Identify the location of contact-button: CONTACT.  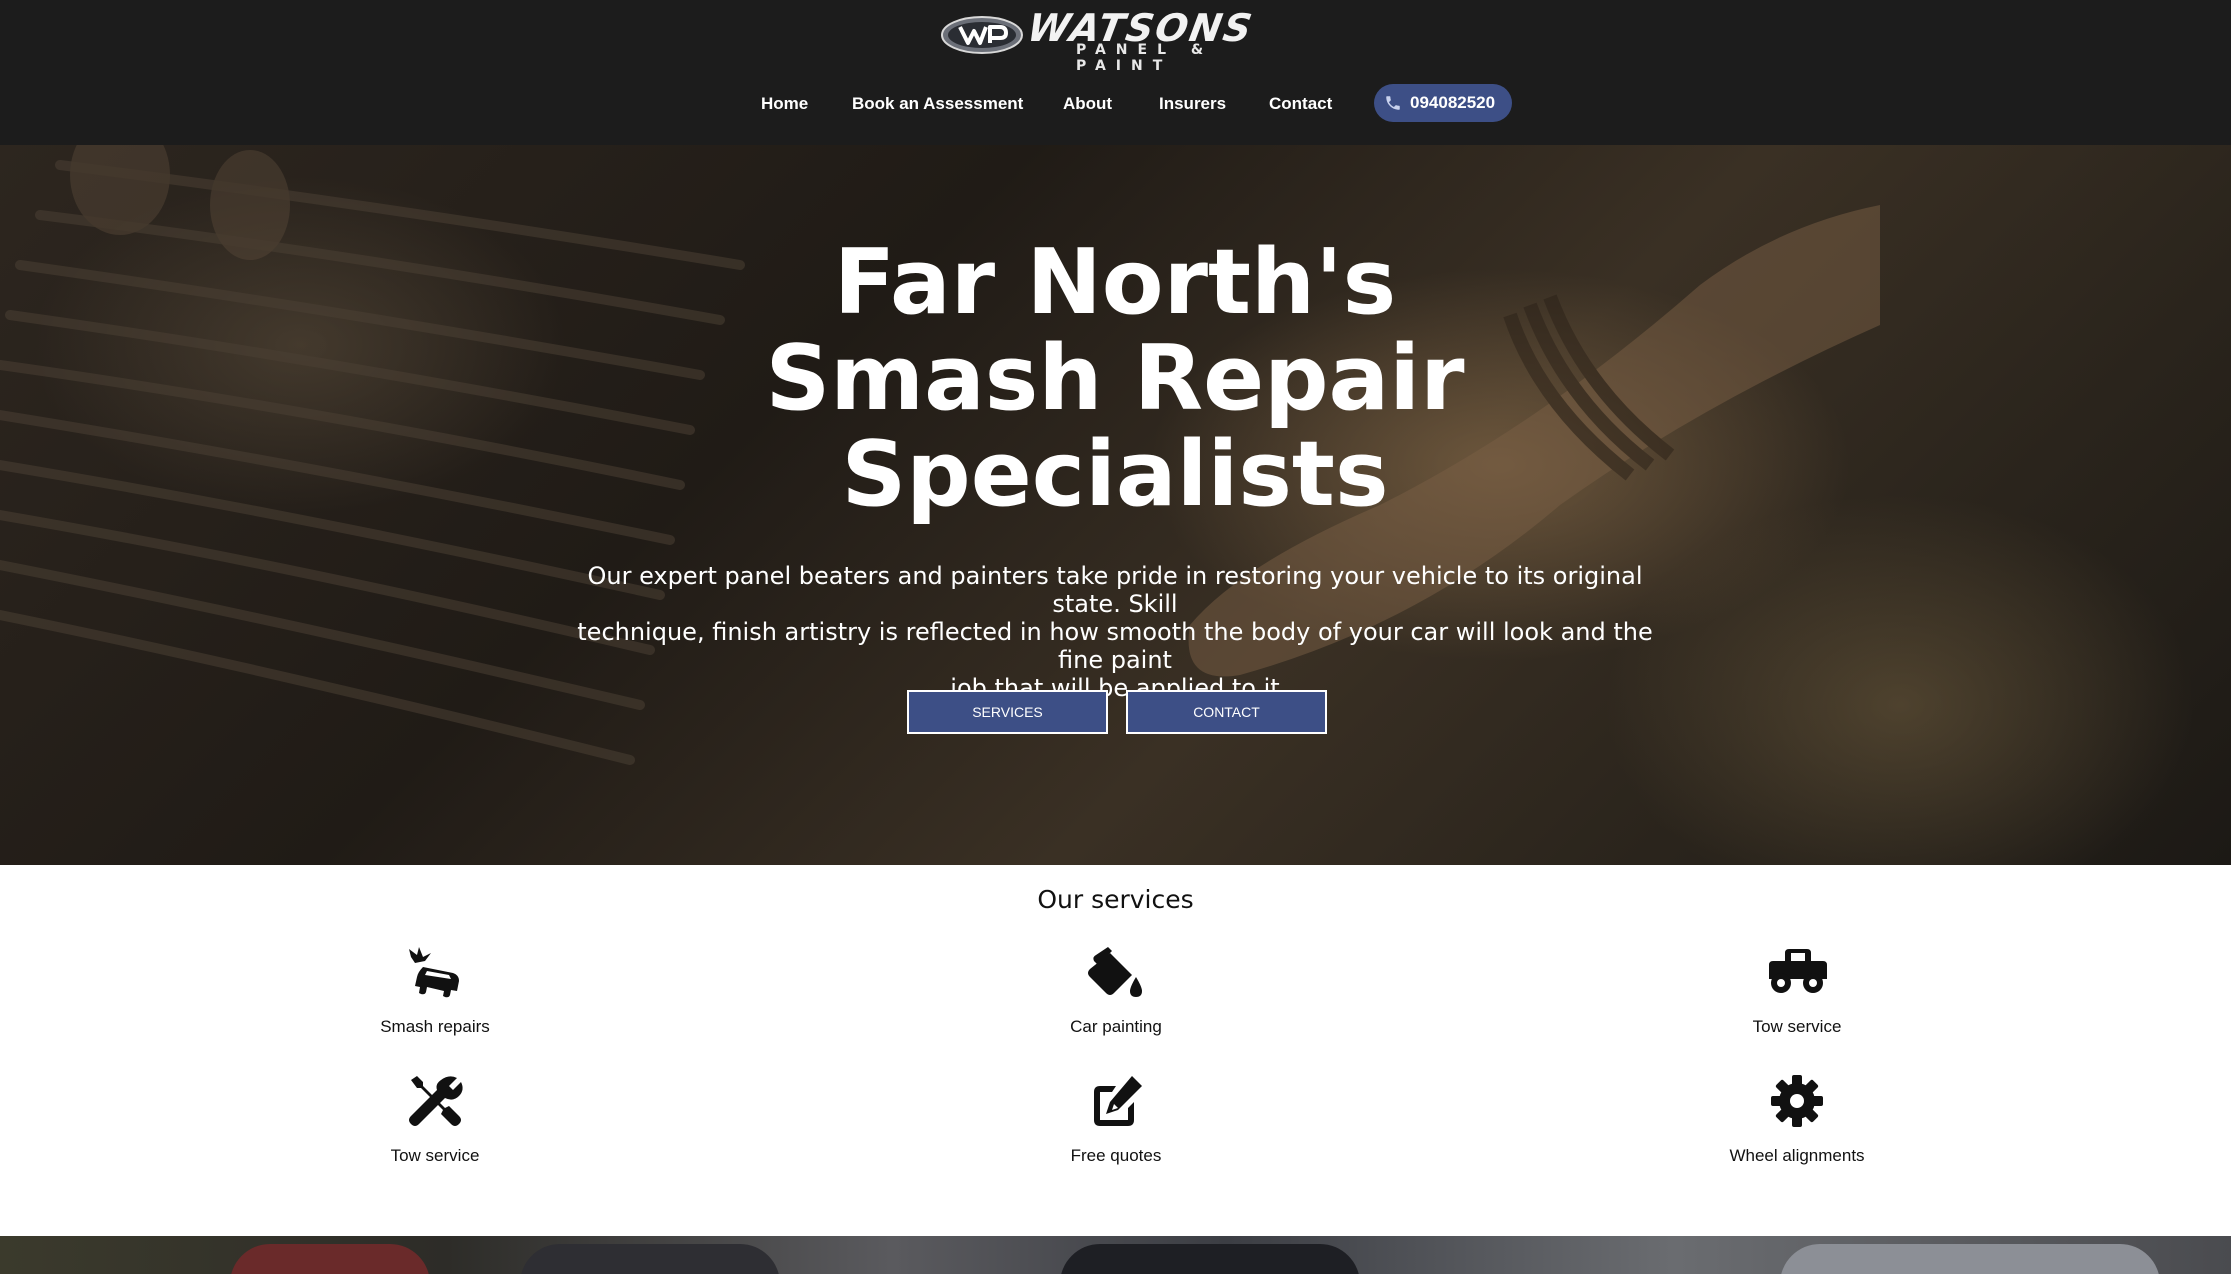
(1226, 712).